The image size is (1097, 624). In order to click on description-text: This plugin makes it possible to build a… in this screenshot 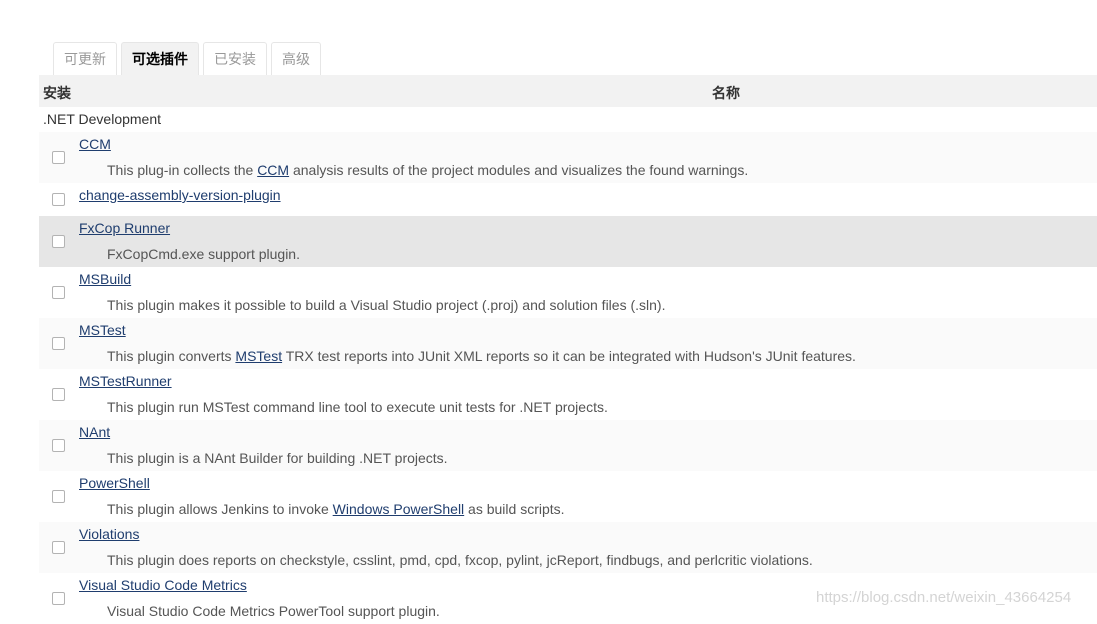, I will do `click(386, 305)`.